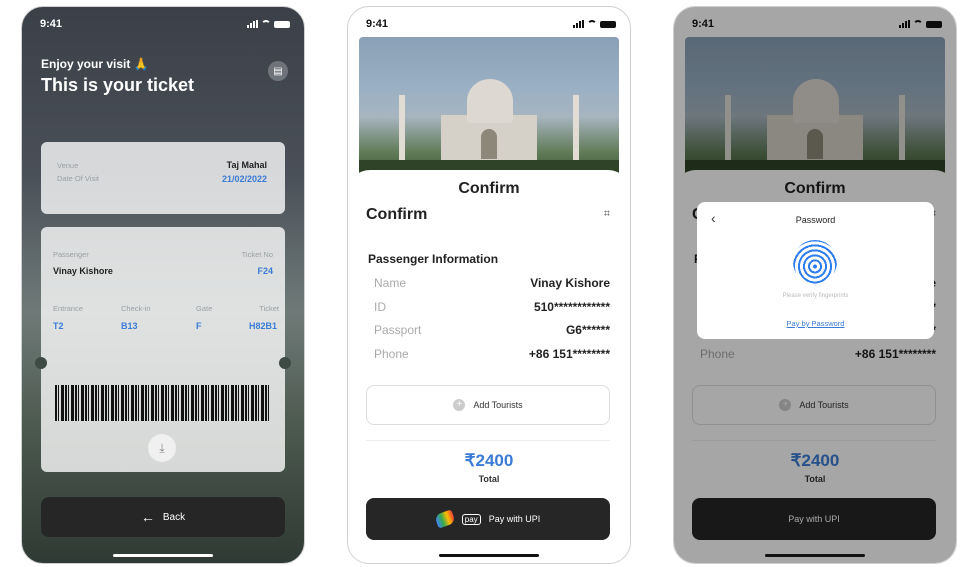 This screenshot has height=567, width=963. What do you see at coordinates (162, 448) in the screenshot?
I see `download-icon: ⤓` at bounding box center [162, 448].